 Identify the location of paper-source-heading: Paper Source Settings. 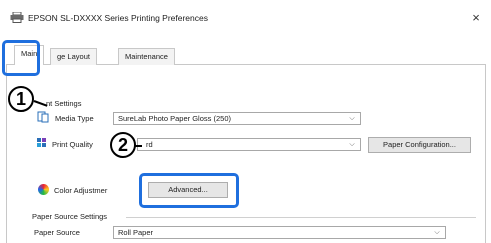
(70, 216).